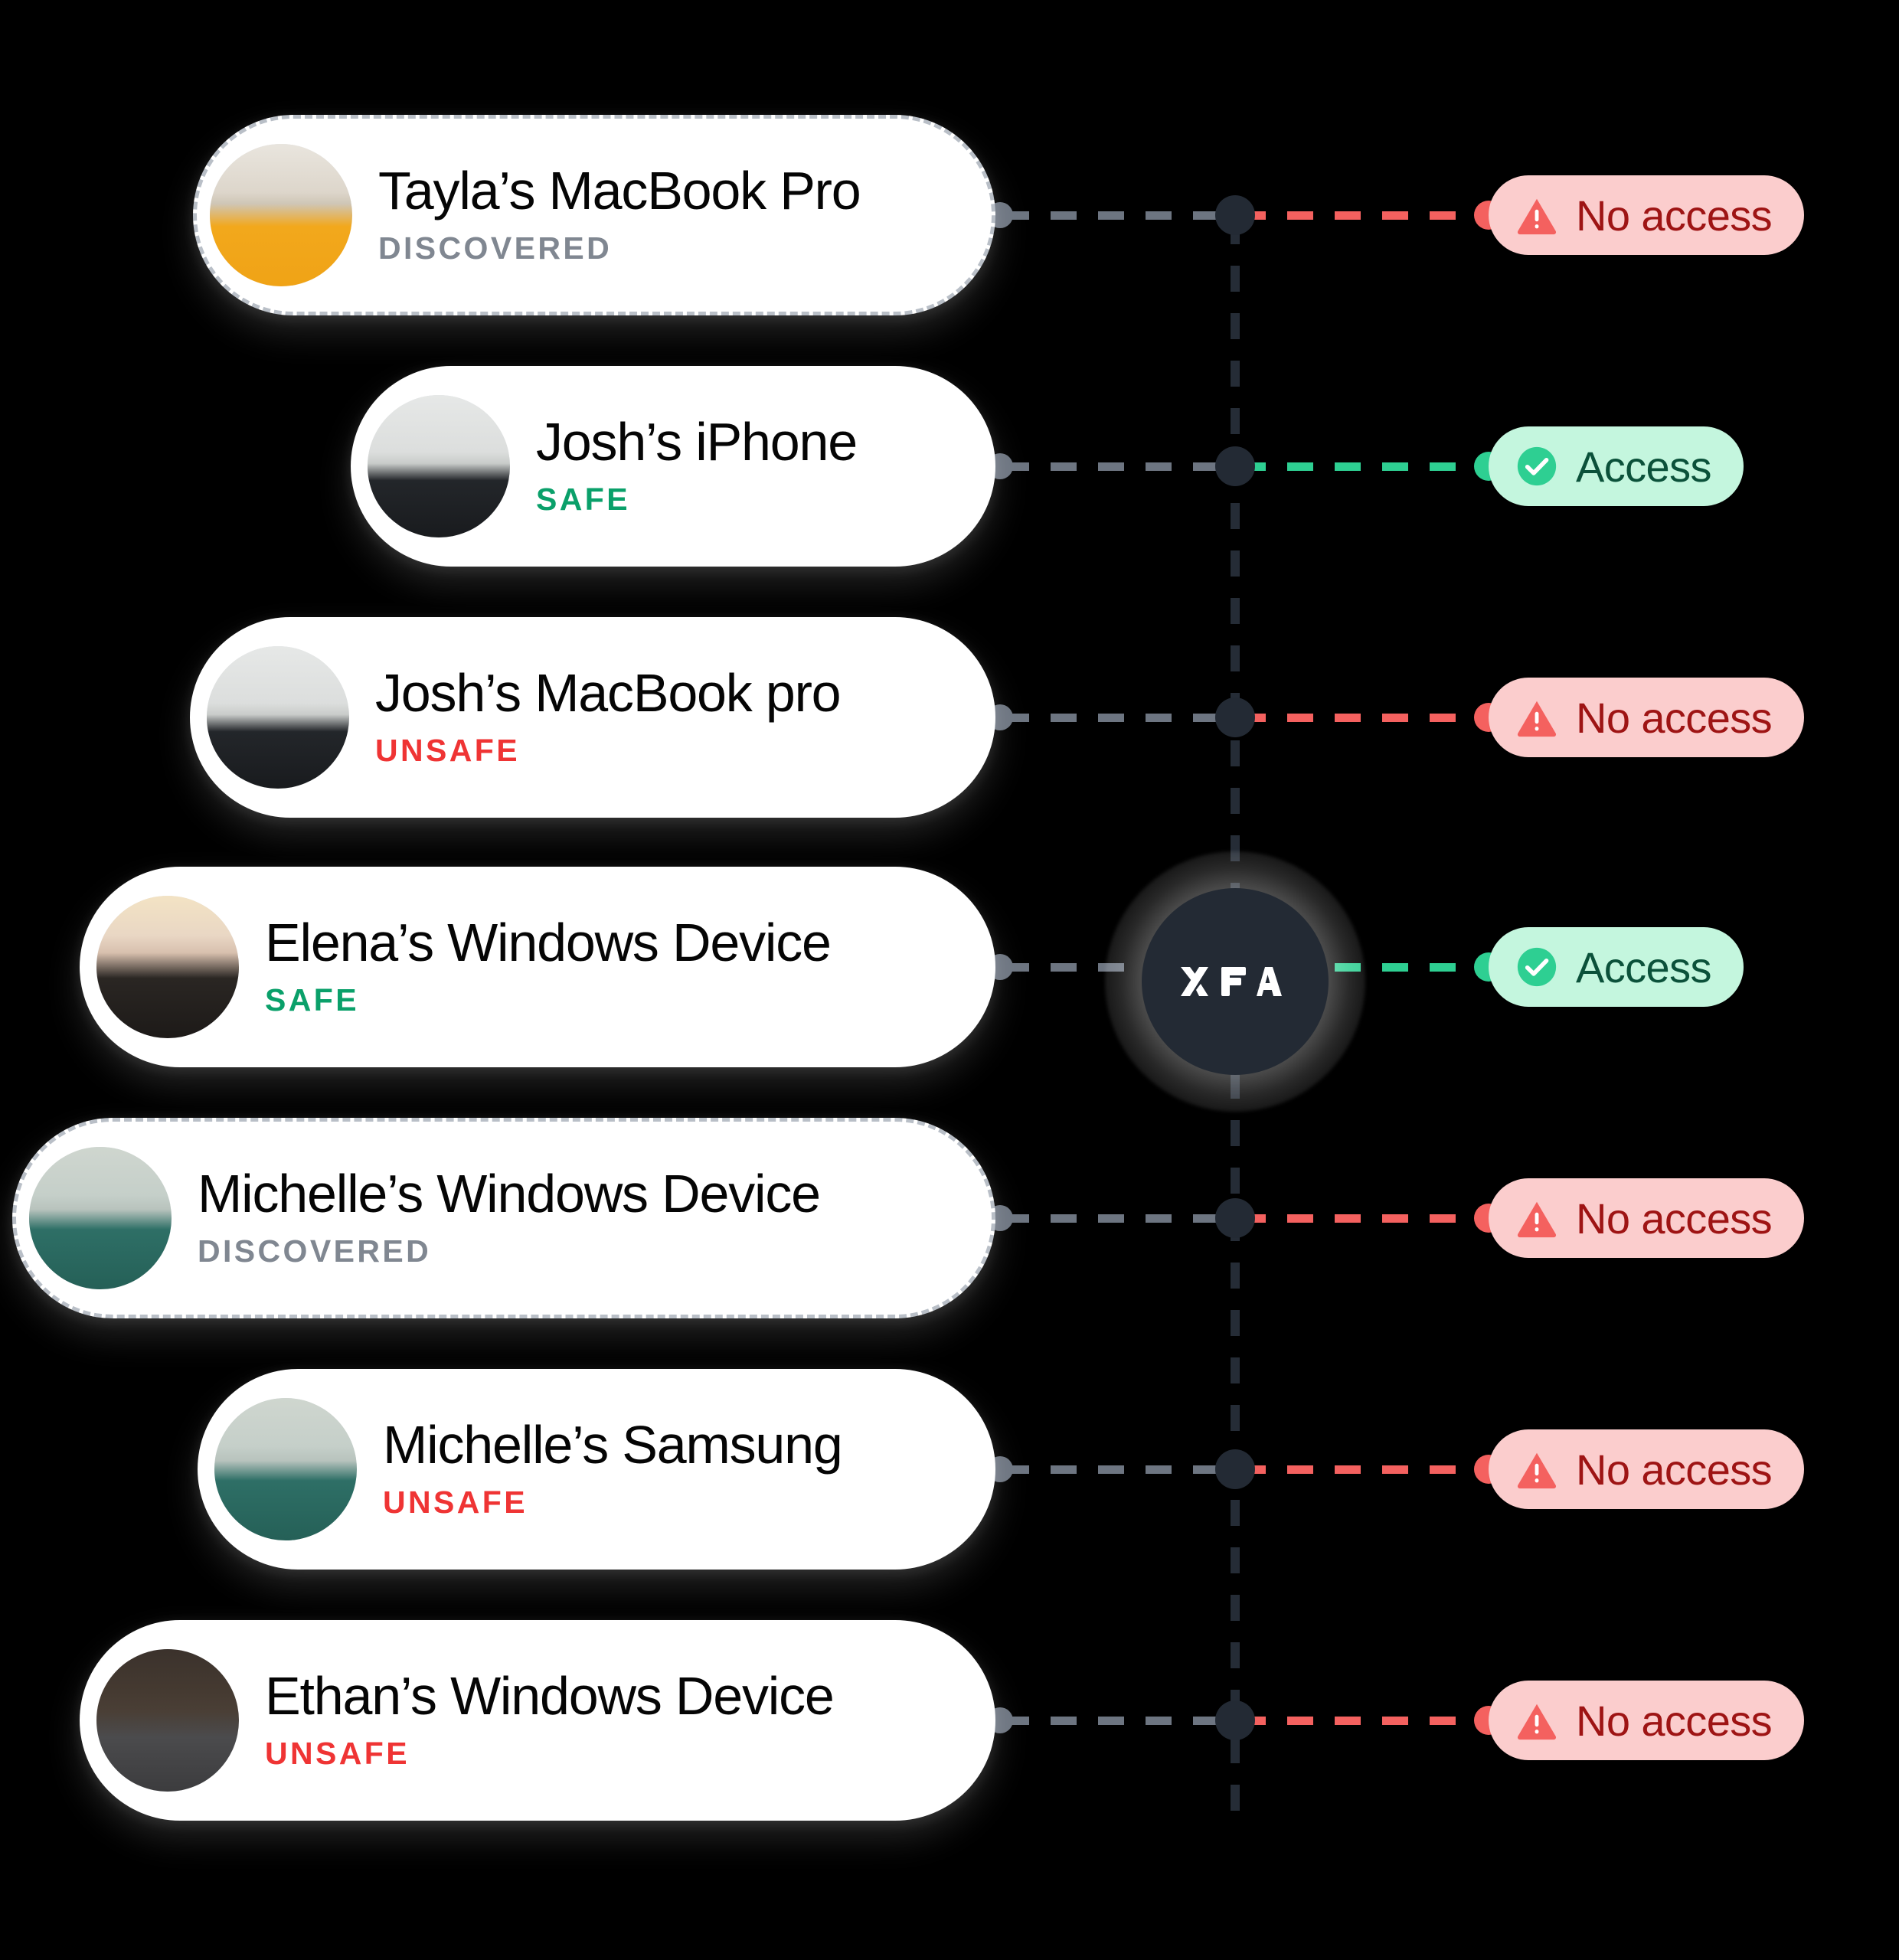 Image resolution: width=1899 pixels, height=1960 pixels. Describe the element at coordinates (1231, 981) in the screenshot. I see `xfa-logo-icon` at that location.